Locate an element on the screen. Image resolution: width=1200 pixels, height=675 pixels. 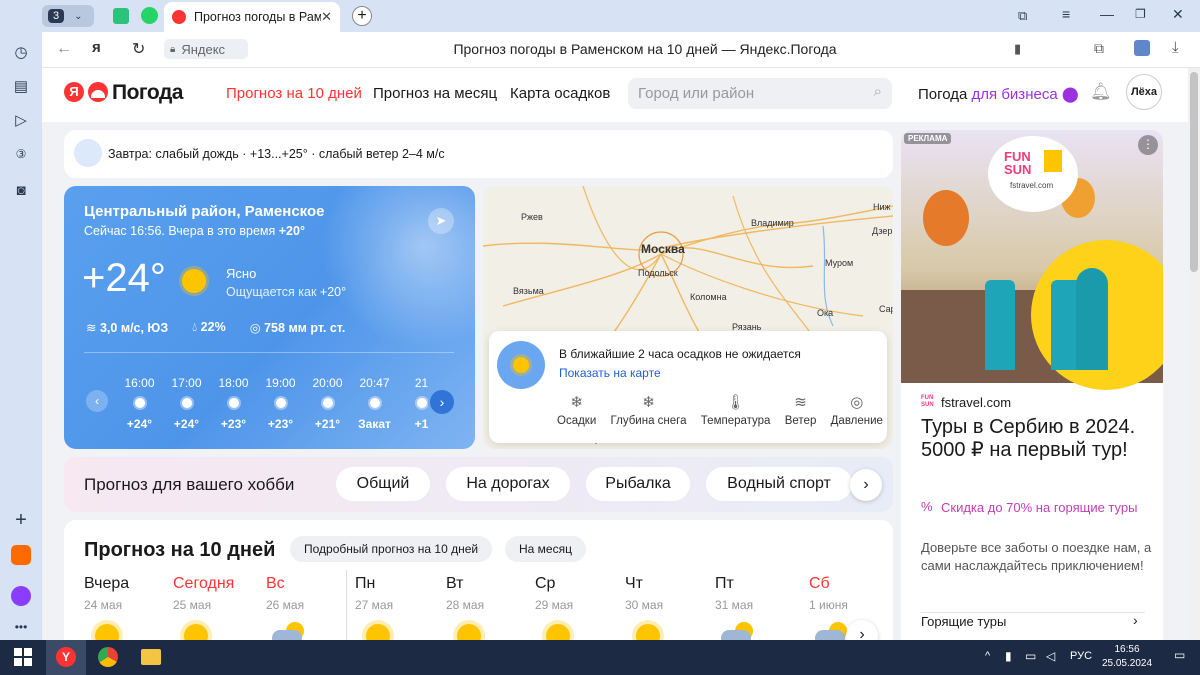
back-icon: ← is located at coordinates (64, 49).